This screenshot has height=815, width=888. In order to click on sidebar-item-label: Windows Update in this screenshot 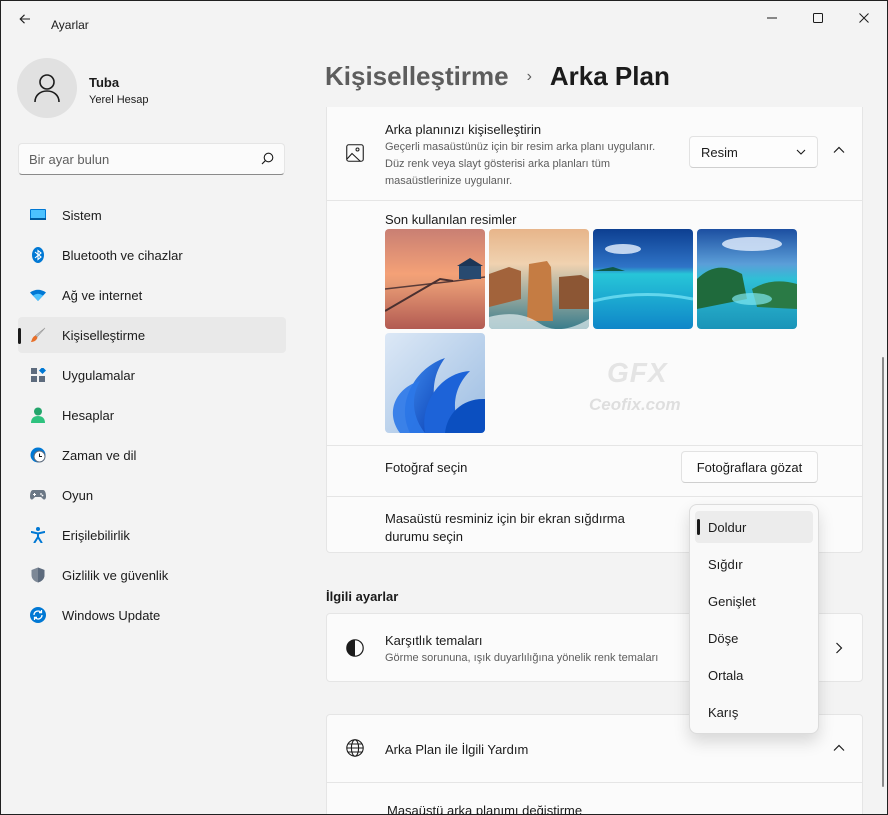, I will do `click(111, 615)`.